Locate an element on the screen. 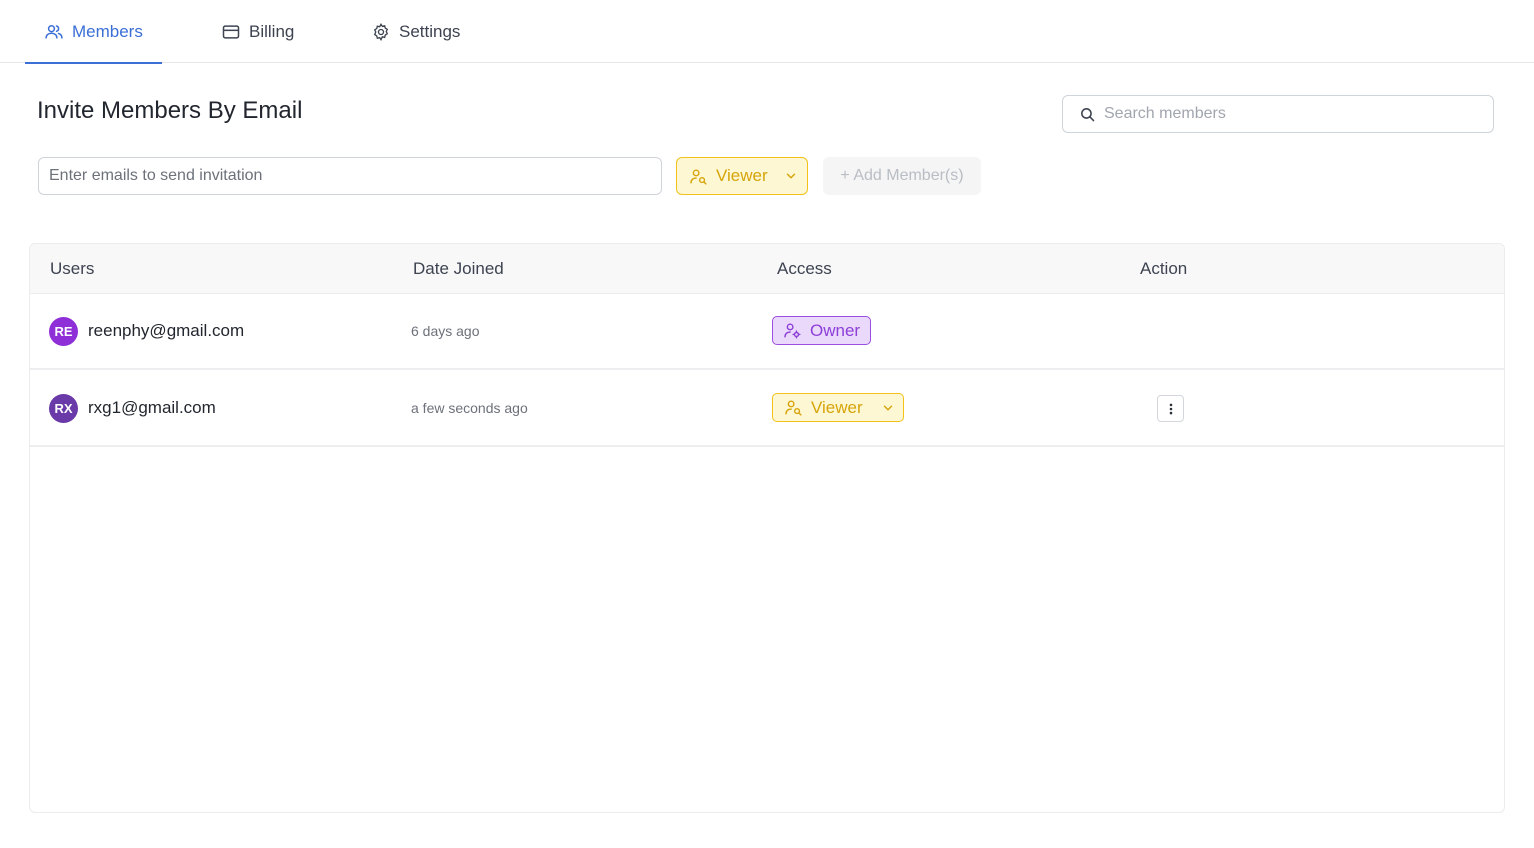 Image resolution: width=1534 pixels, height=848 pixels. search-icon is located at coordinates (1088, 114).